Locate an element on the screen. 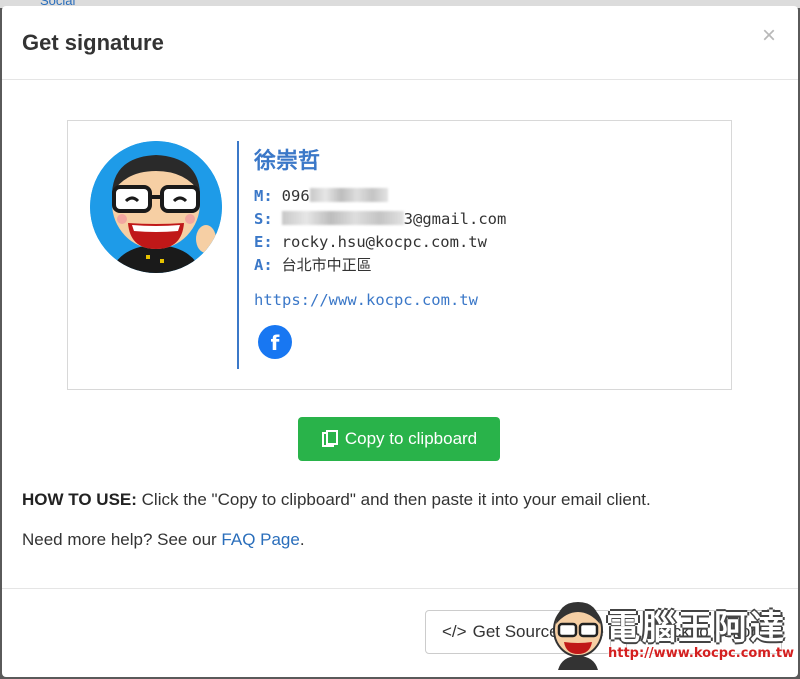  email-row: E: rocky.hsu@kocpc.com.tw is located at coordinates (380, 242).